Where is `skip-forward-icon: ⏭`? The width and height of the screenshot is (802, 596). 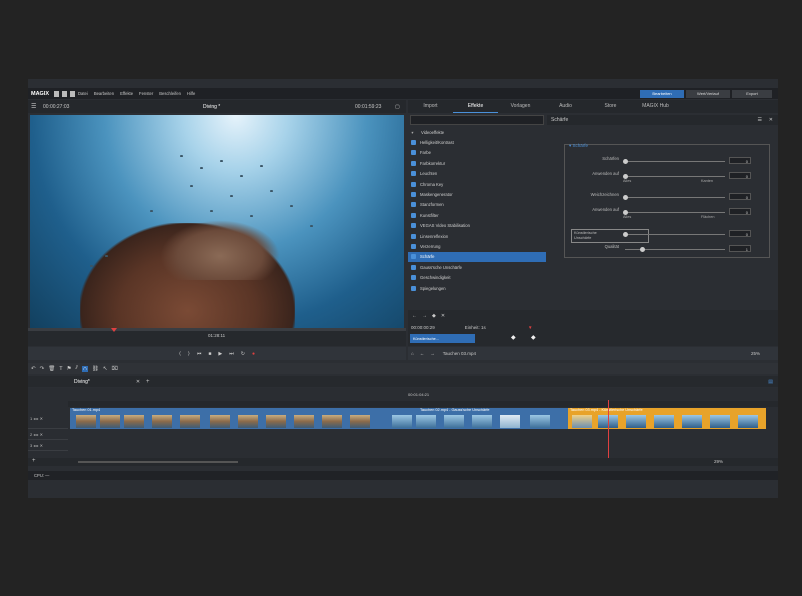
skip-forward-icon: ⏭ is located at coordinates (231, 354).